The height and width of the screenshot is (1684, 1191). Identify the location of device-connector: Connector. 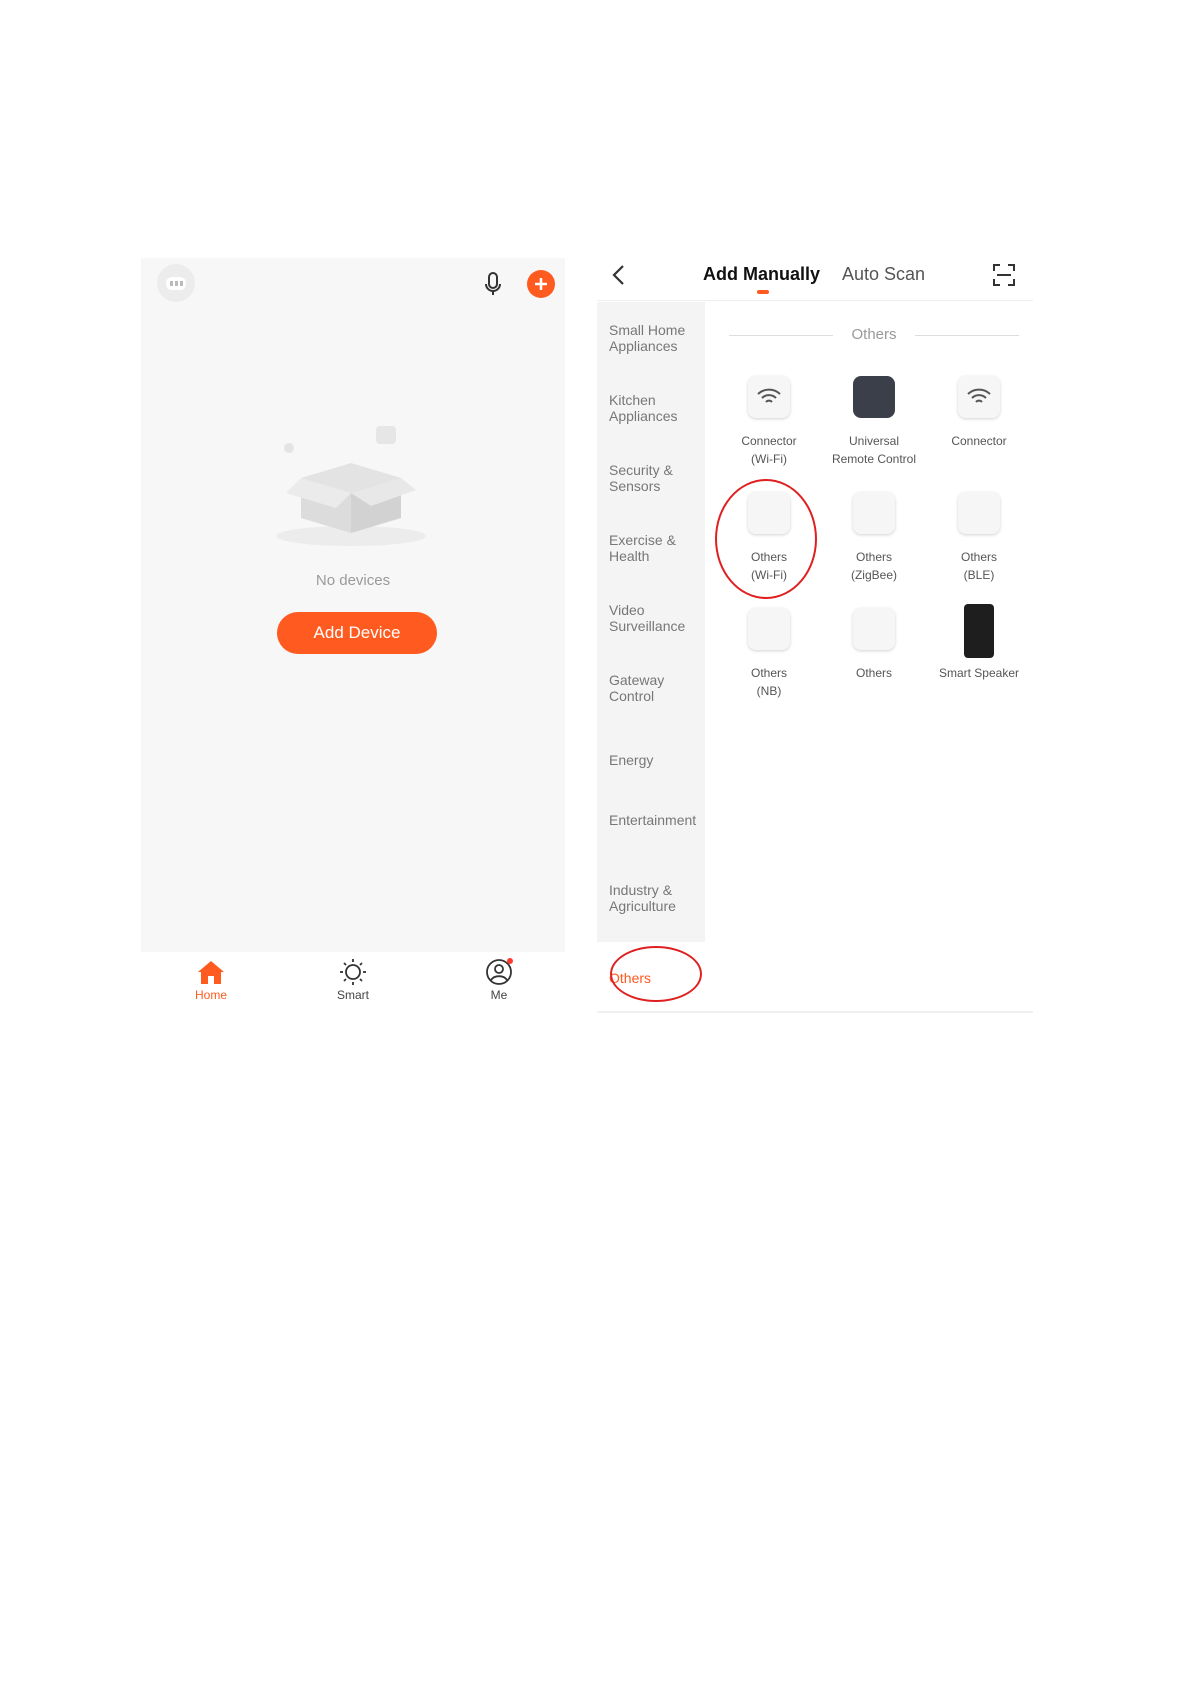
(979, 413).